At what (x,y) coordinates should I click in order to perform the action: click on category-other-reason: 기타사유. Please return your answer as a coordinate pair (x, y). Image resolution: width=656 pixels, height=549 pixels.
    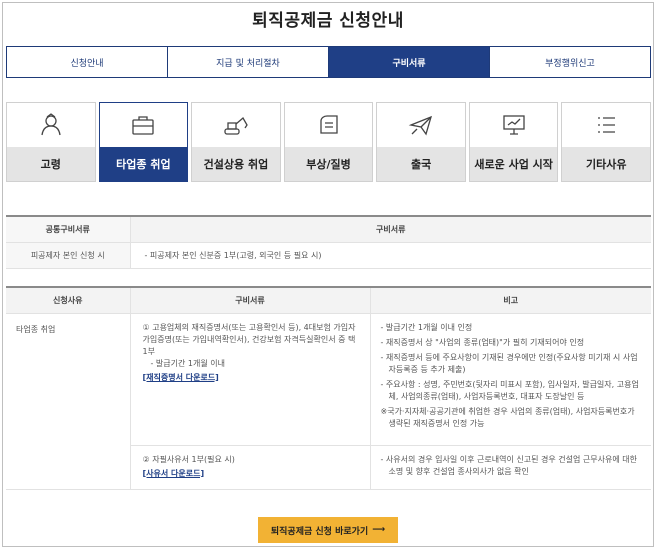
    Looking at the image, I should click on (606, 142).